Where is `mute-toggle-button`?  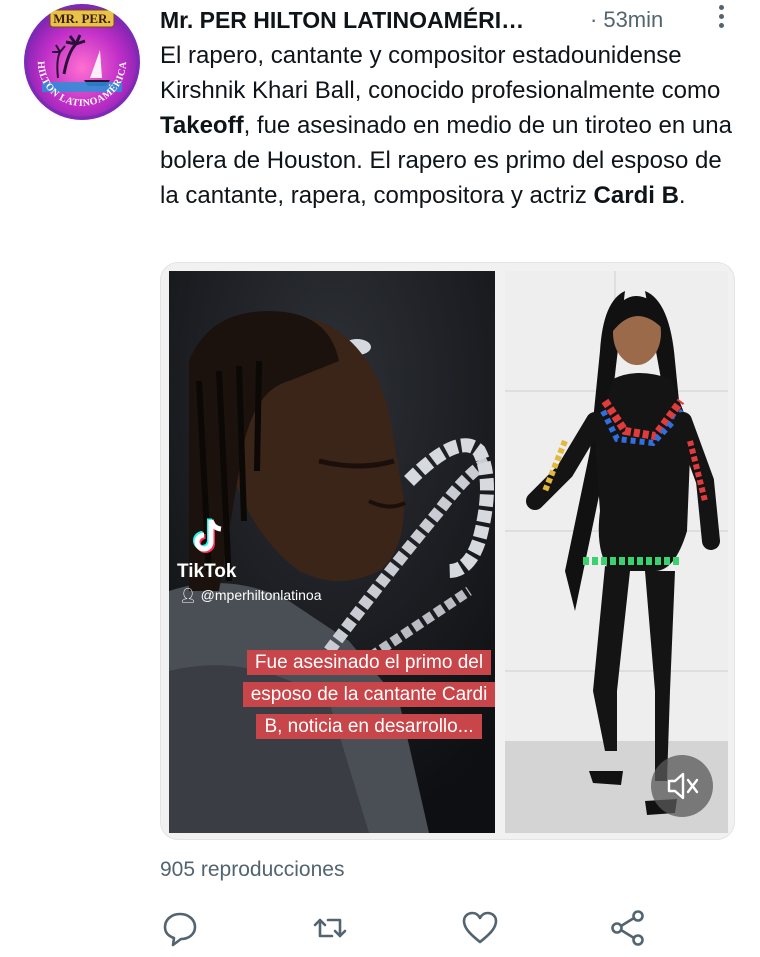 mute-toggle-button is located at coordinates (682, 786).